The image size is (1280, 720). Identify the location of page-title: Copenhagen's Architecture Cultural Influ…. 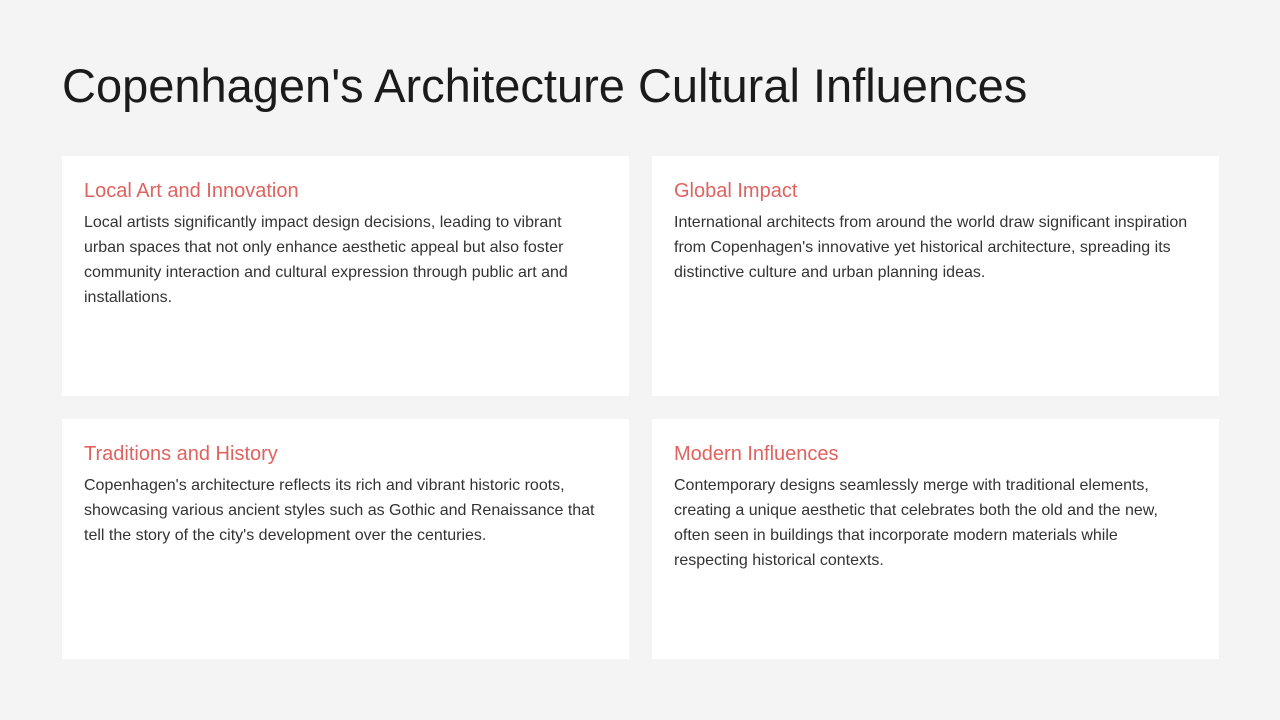
(545, 85).